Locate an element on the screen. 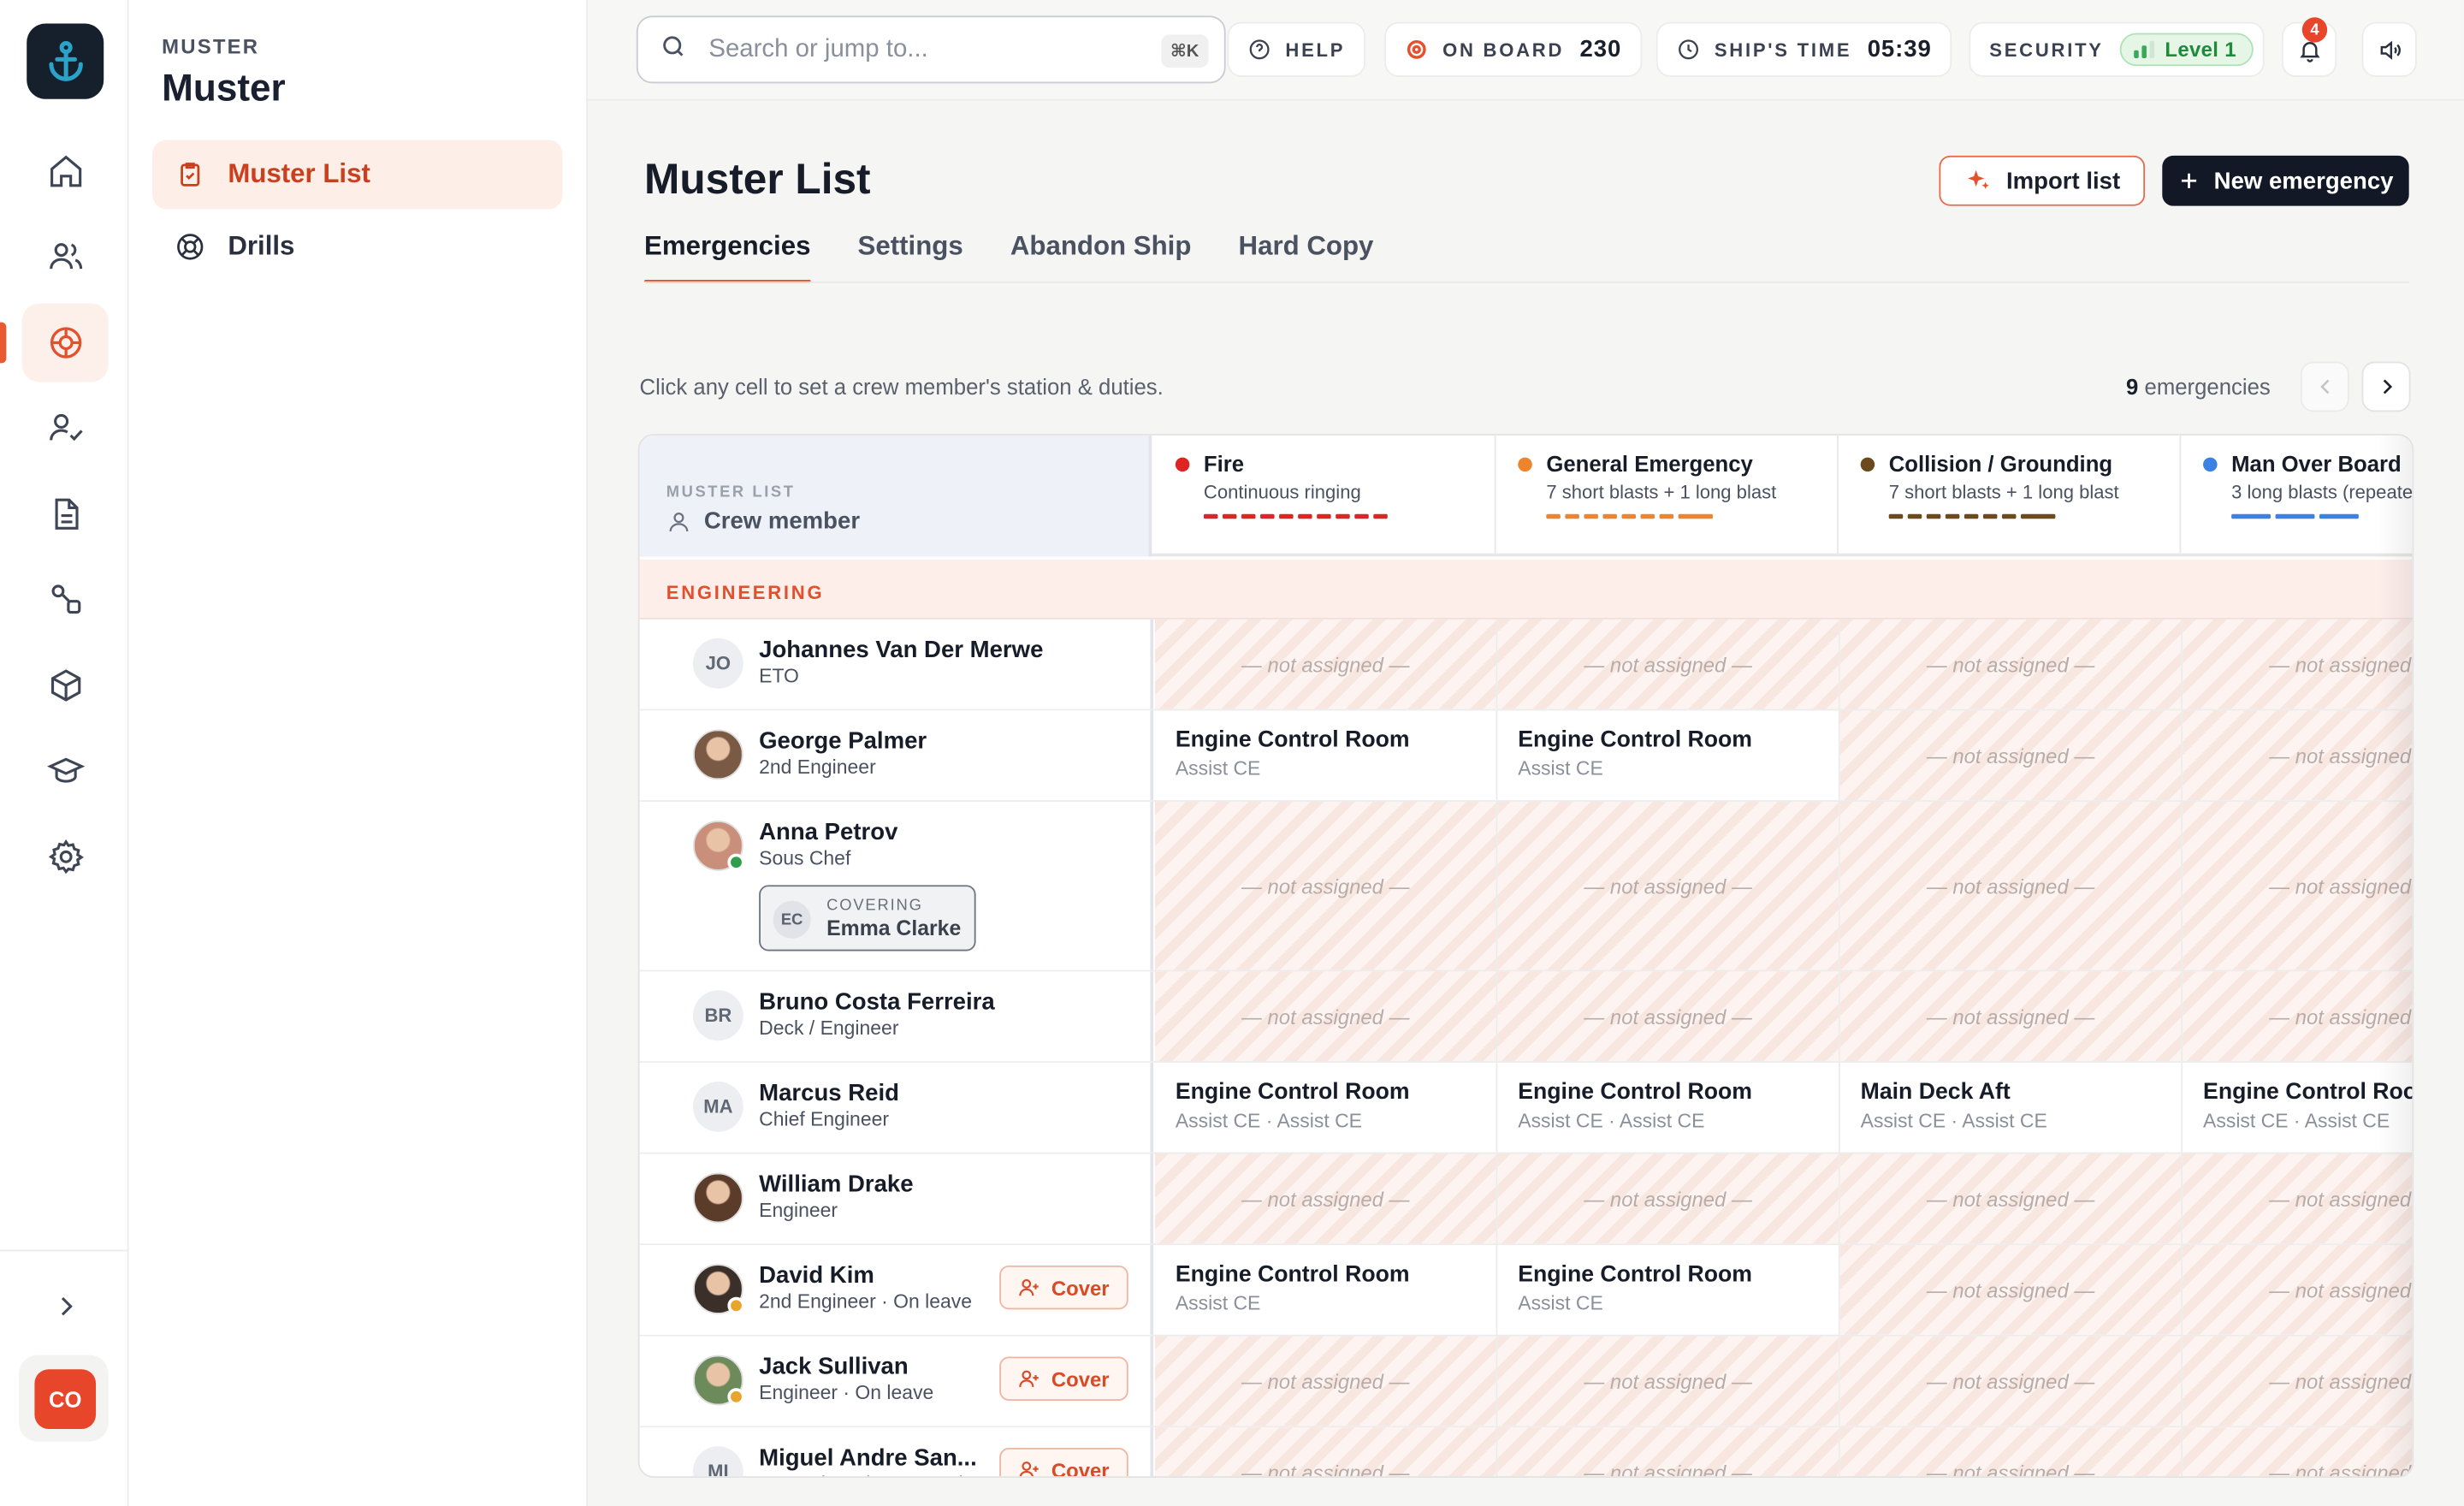  chevron-right-icon is located at coordinates (65, 1307).